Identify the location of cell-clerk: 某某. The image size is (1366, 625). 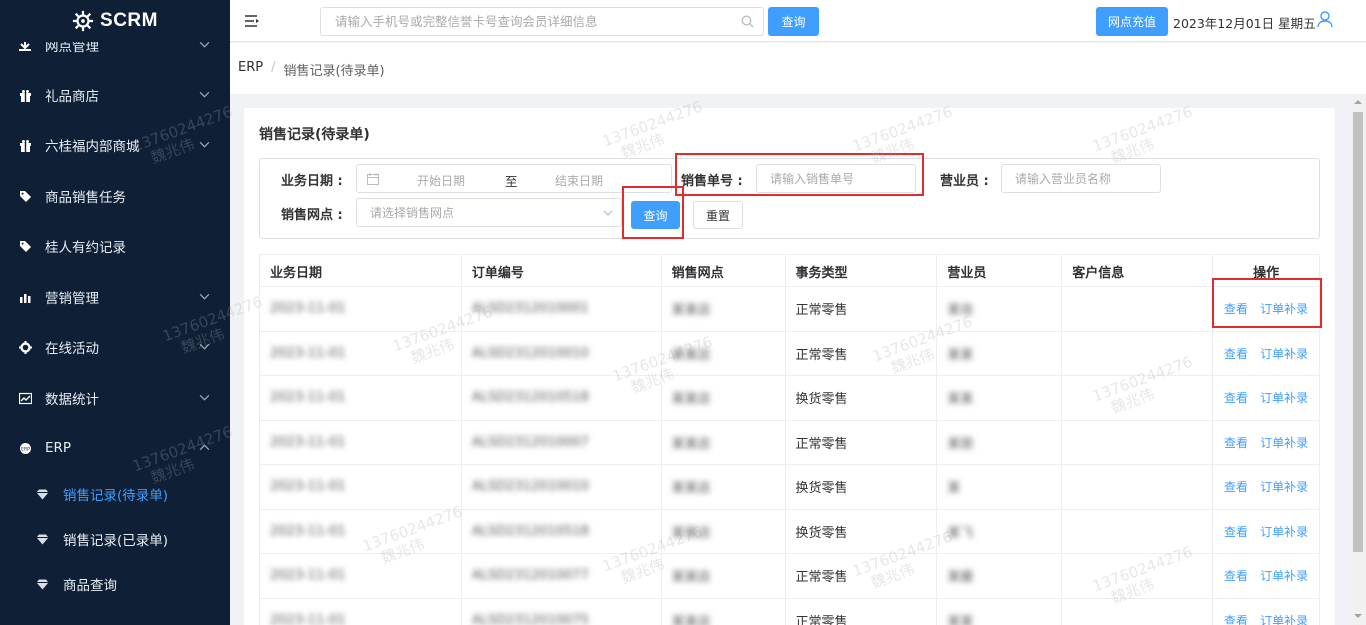
(1000, 353).